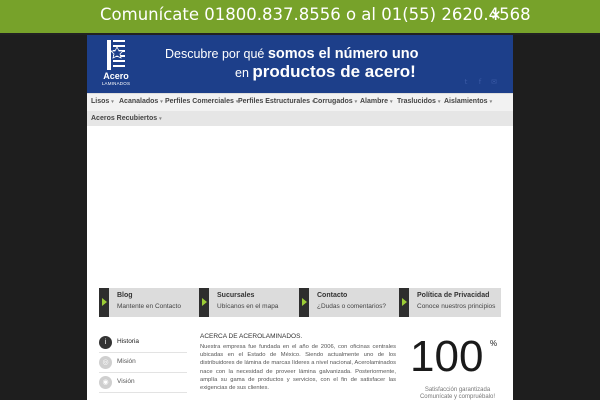  What do you see at coordinates (128, 341) in the screenshot?
I see `tab-label: Historia` at bounding box center [128, 341].